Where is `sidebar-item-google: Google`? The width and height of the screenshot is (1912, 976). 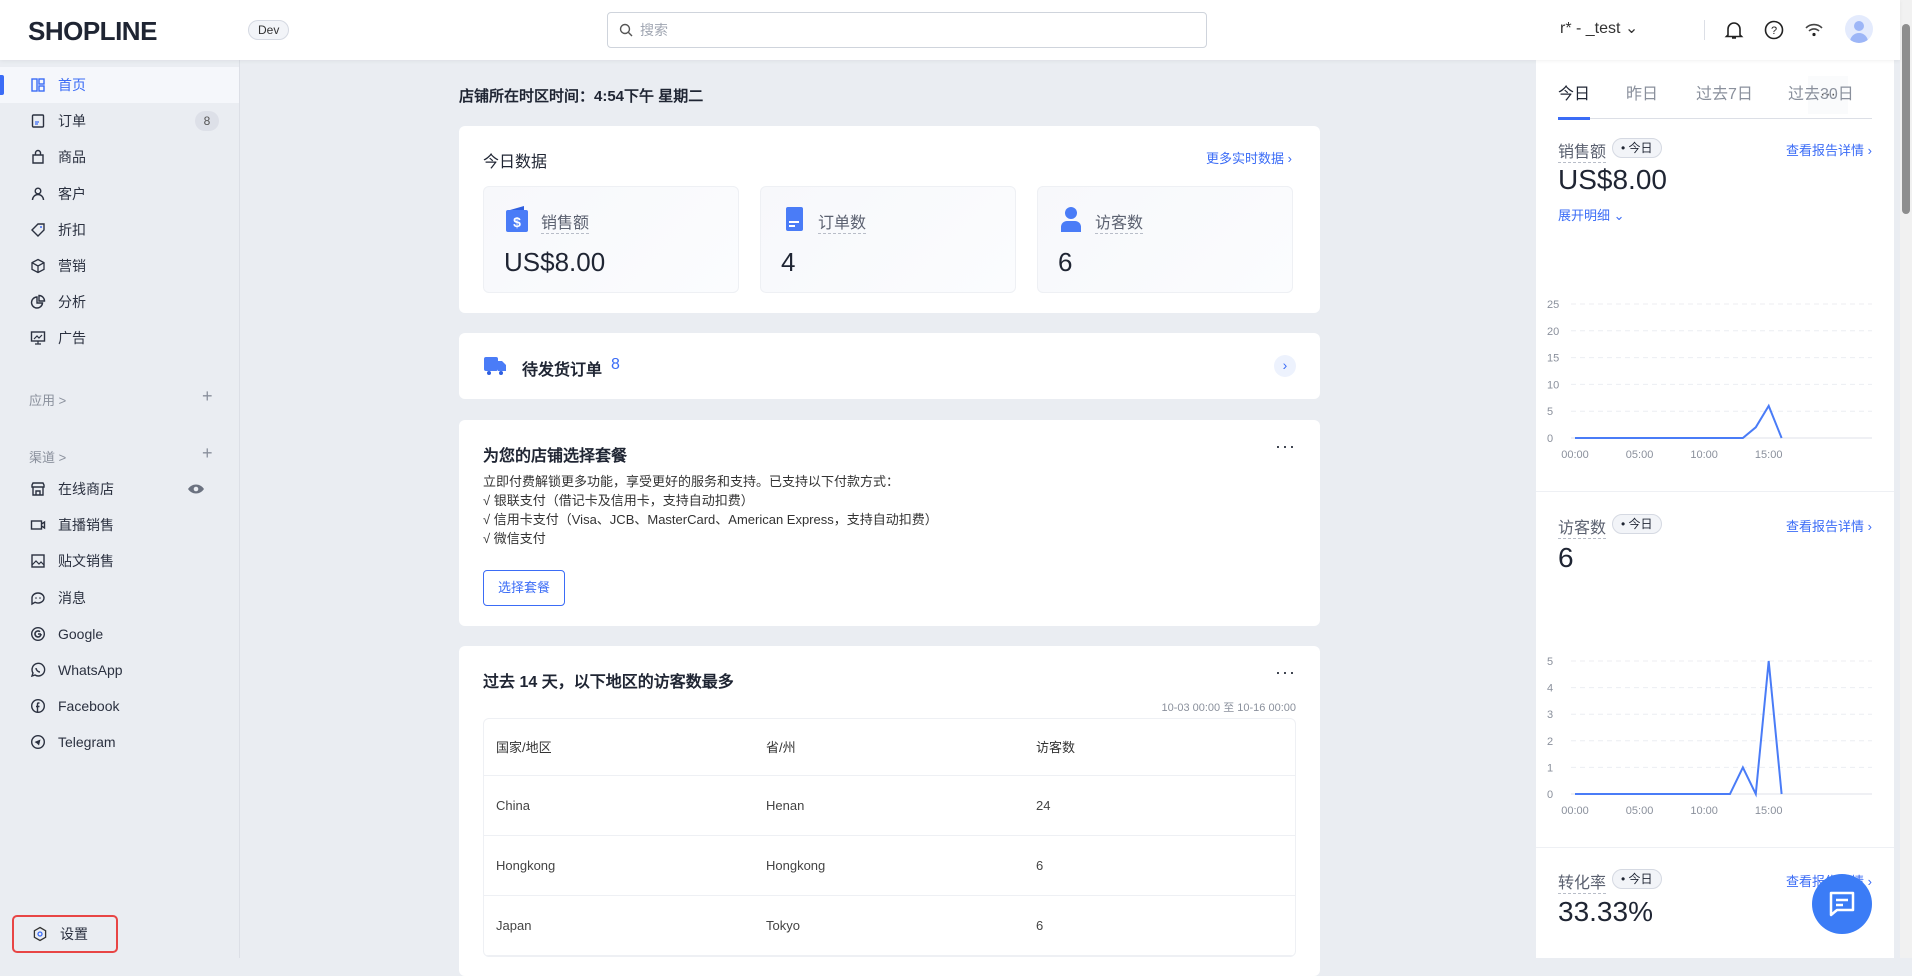 sidebar-item-google: Google is located at coordinates (119, 634).